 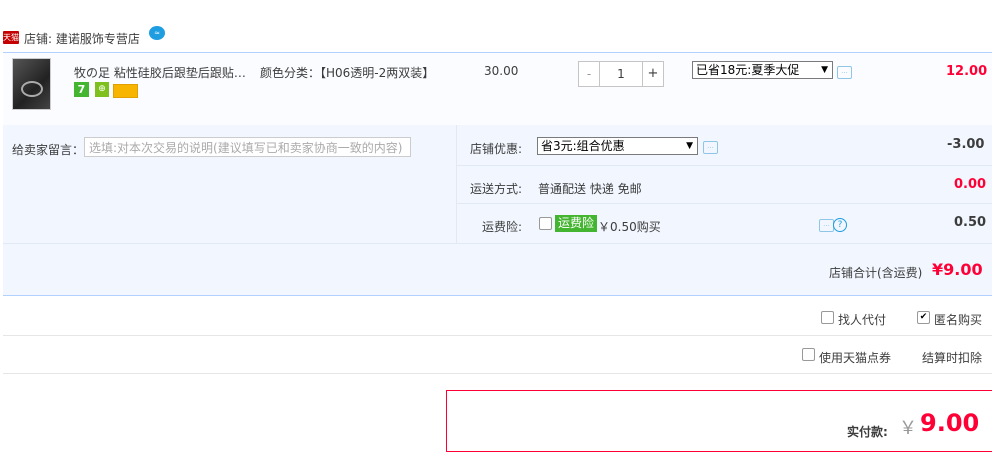 What do you see at coordinates (247, 147) in the screenshot?
I see `seller-memo-input: 选填:对本次交易的说明(建议填写已和卖家协商一致的内容)` at bounding box center [247, 147].